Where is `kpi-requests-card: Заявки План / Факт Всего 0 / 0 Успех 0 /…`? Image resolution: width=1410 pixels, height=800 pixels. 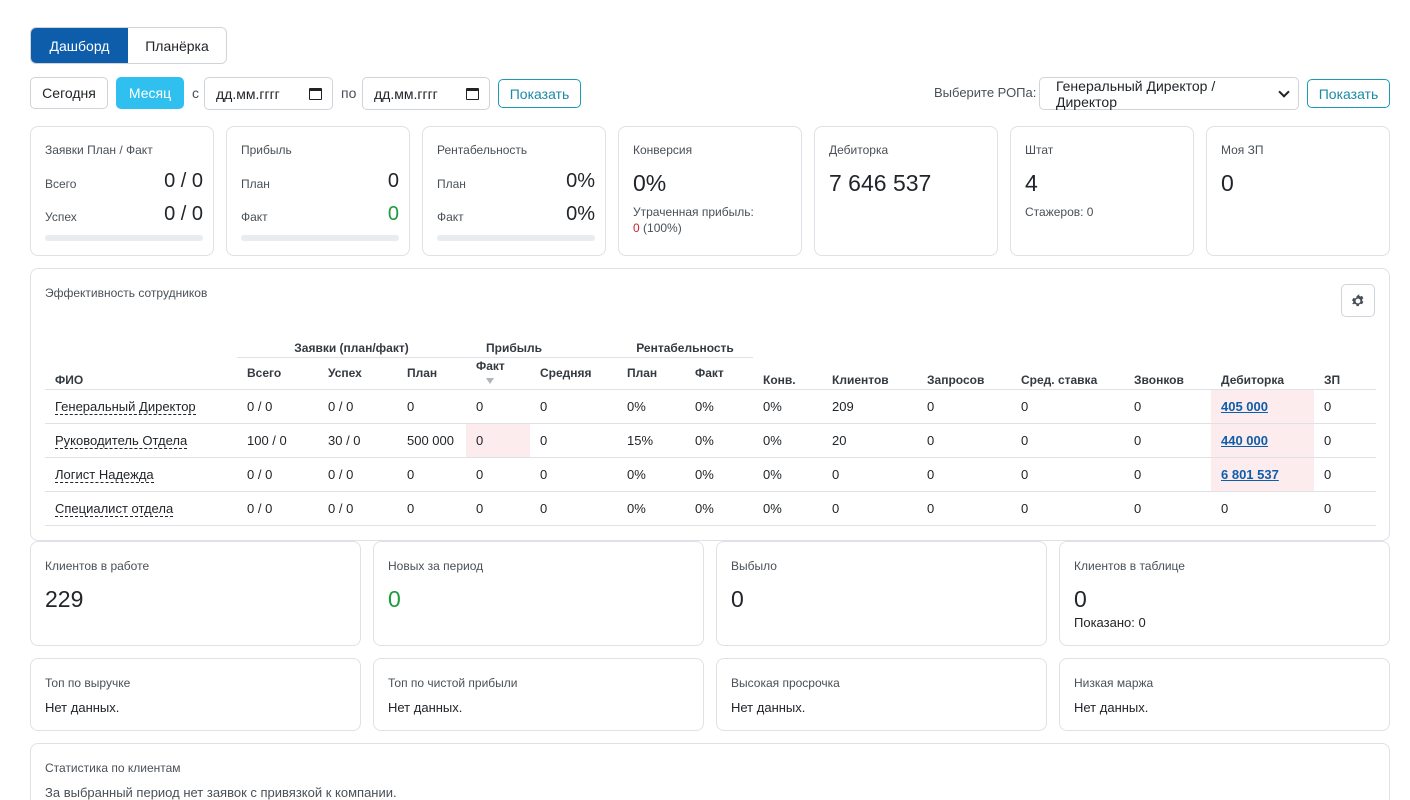
kpi-requests-card: Заявки План / Факт Всего 0 / 0 Успех 0 /… is located at coordinates (122, 191).